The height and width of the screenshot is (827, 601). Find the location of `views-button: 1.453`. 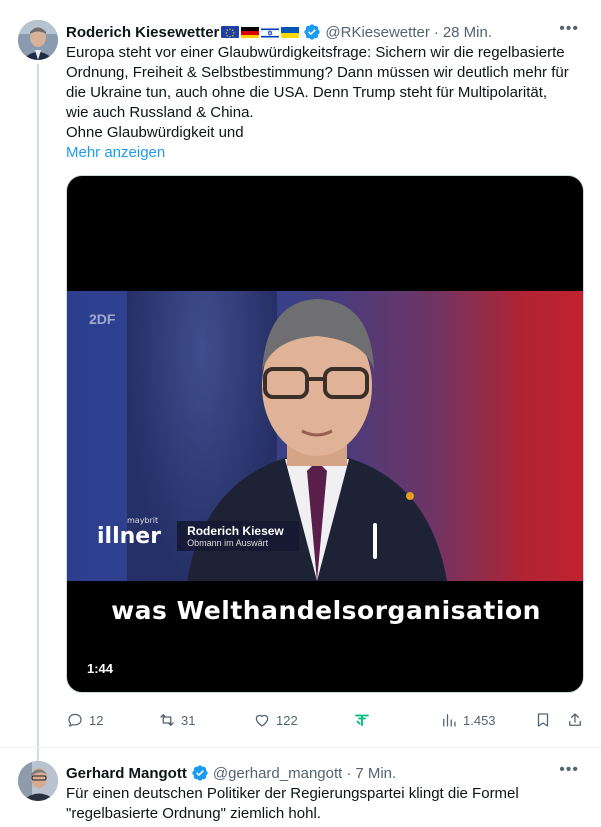

views-button: 1.453 is located at coordinates (468, 720).